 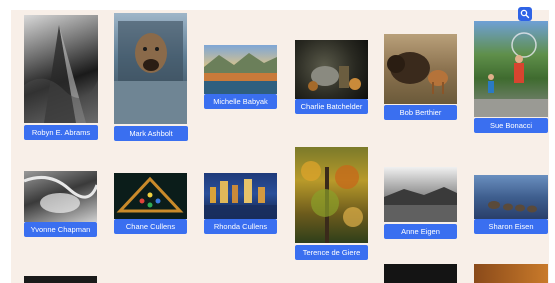 I want to click on photographer-label: Sharon Eisen, so click(x=511, y=226).